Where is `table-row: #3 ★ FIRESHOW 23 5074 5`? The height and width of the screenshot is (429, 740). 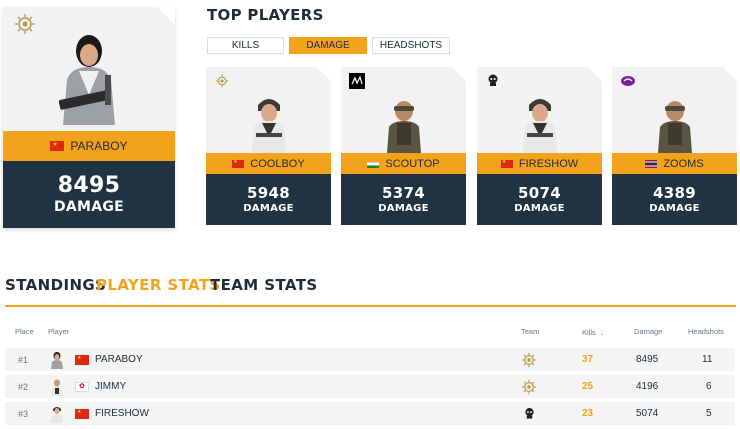
table-row: #3 ★ FIRESHOW 23 5074 5 is located at coordinates (370, 413).